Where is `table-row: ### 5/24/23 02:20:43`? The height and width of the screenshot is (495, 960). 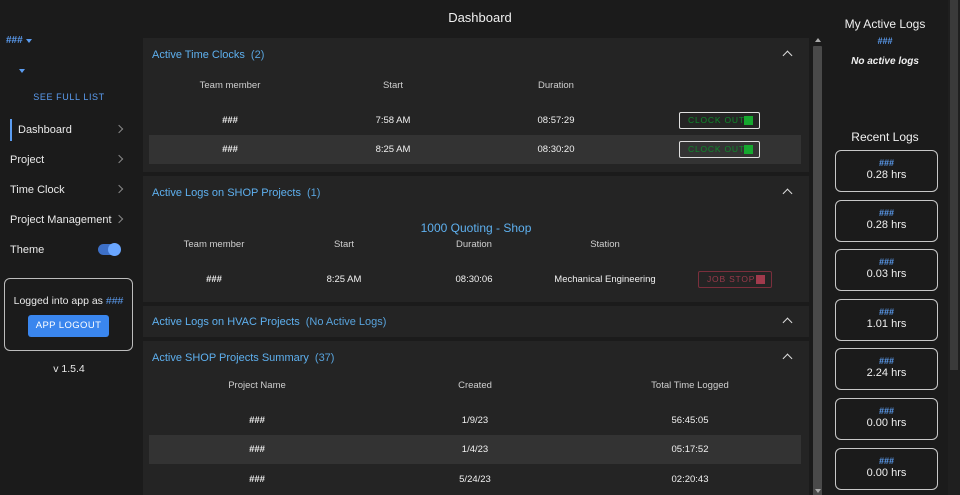
table-row: ### 5/24/23 02:20:43 is located at coordinates (475, 479).